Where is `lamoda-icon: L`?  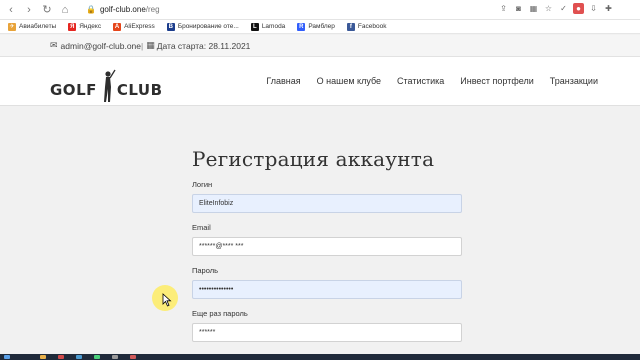 lamoda-icon: L is located at coordinates (254, 26).